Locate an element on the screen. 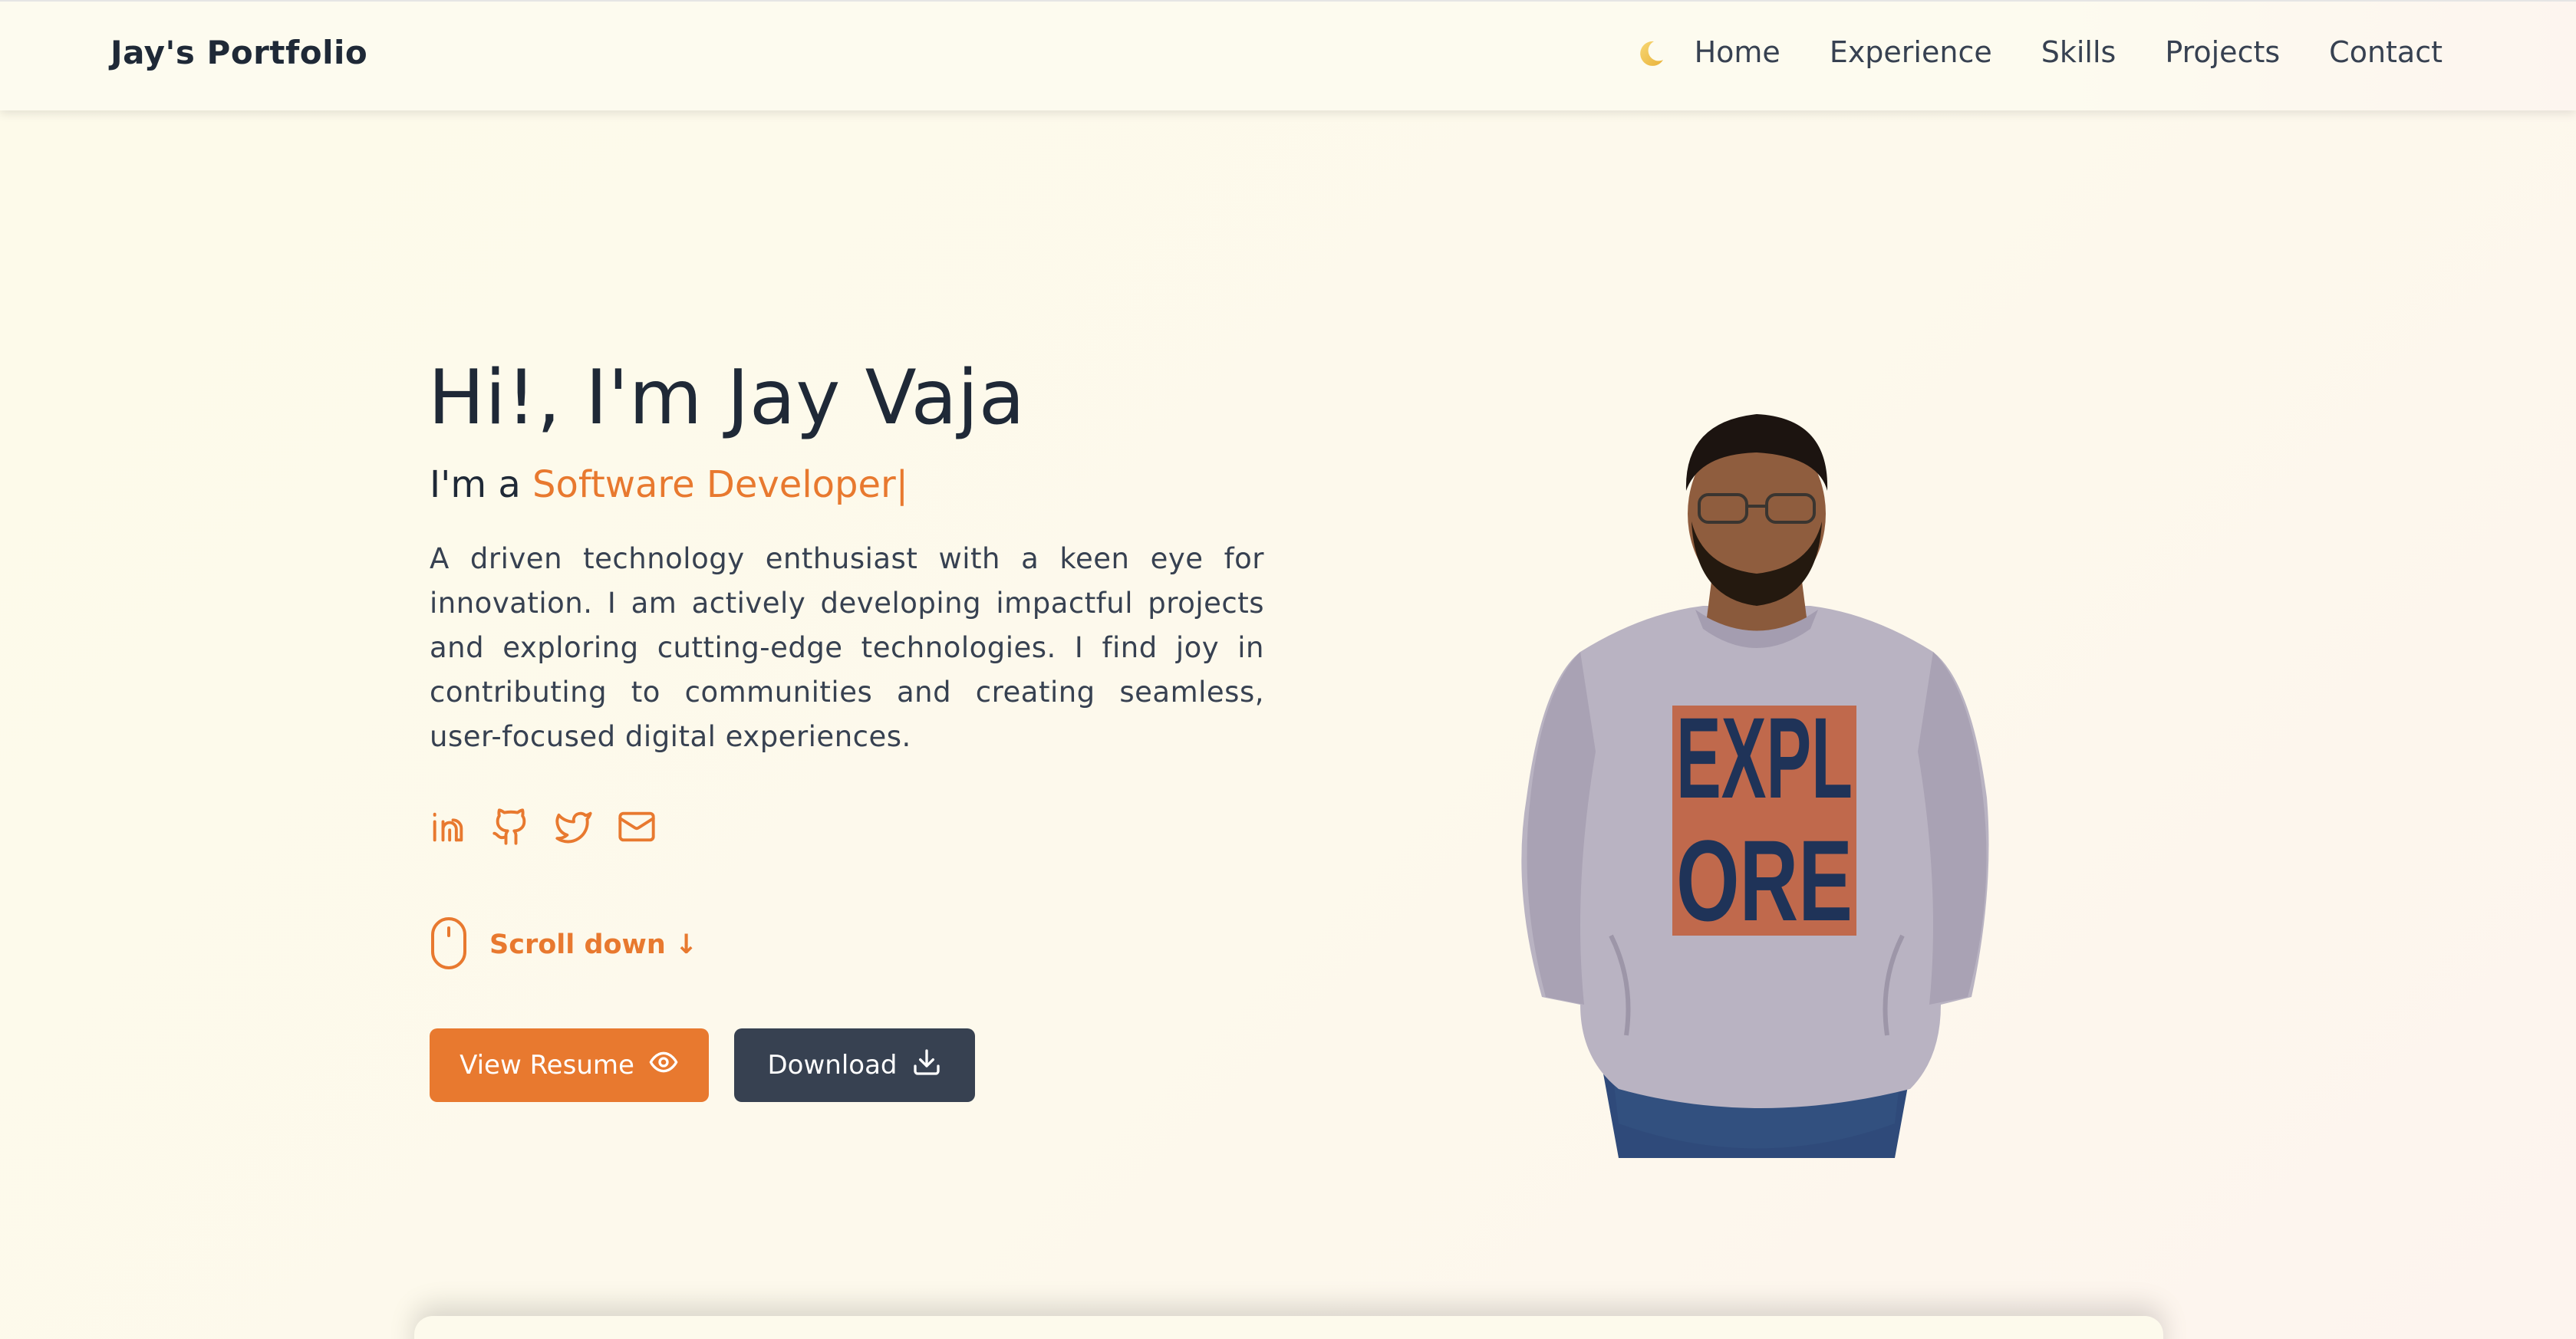  view-resume-label: View Resume is located at coordinates (547, 1065).